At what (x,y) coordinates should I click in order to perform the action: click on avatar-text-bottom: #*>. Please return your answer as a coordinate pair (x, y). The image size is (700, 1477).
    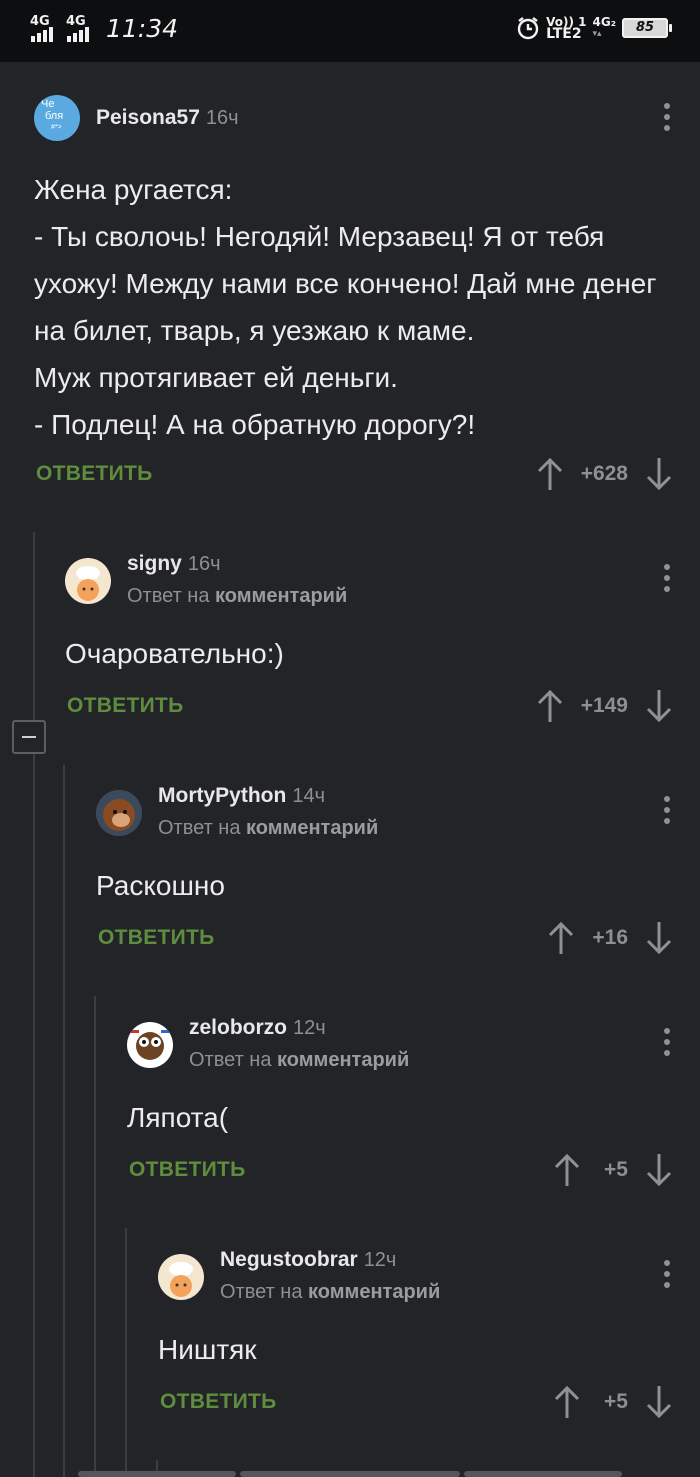
    Looking at the image, I should click on (56, 127).